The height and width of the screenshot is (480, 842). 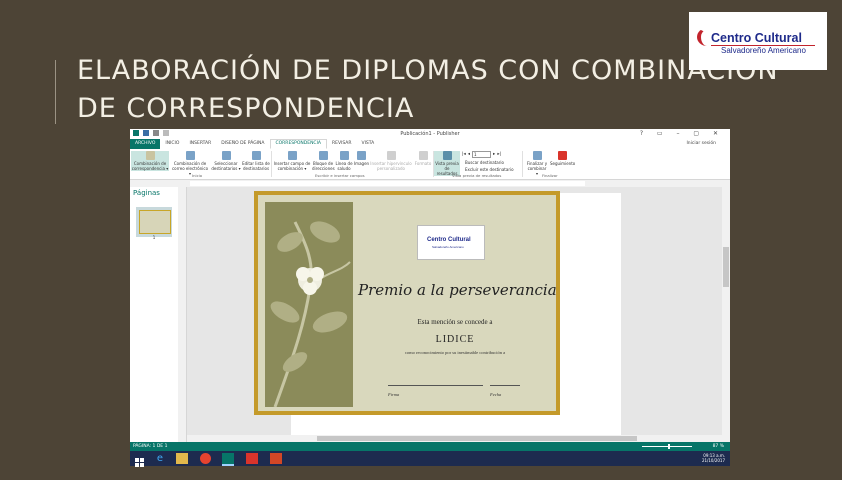 I want to click on slide-divider, so click(x=55, y=92).